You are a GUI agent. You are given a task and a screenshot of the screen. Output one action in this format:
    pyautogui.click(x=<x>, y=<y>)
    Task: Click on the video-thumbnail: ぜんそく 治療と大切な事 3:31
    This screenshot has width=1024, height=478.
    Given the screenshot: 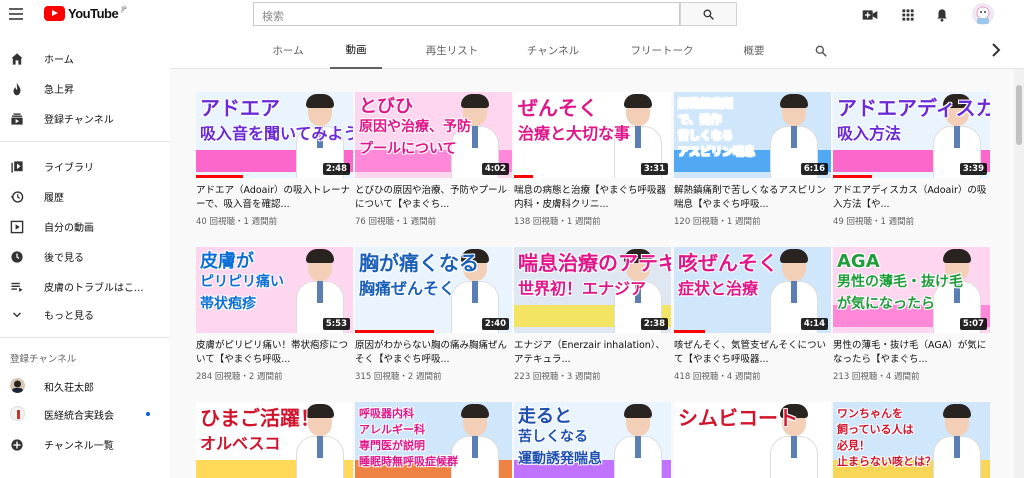 What is the action you would take?
    pyautogui.click(x=592, y=135)
    